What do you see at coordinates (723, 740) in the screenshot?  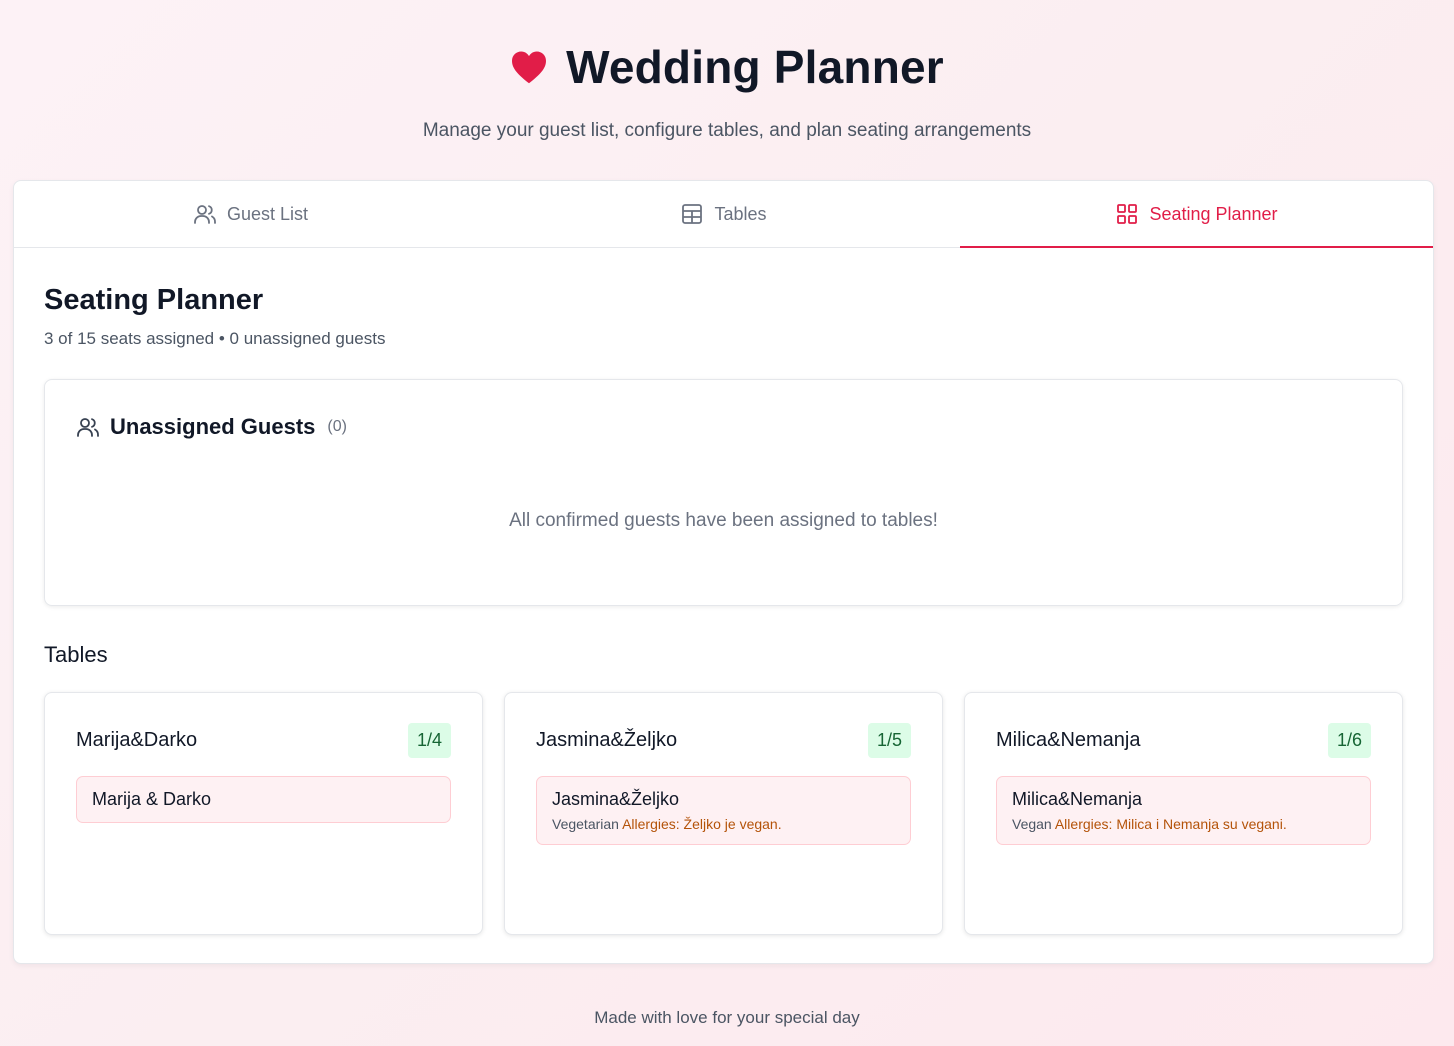 I see `table-card-header: Jasmina&Željko 1/5` at bounding box center [723, 740].